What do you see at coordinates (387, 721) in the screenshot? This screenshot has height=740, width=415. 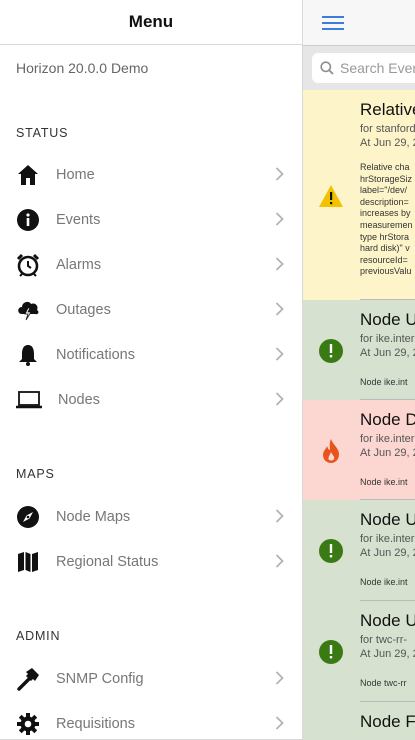 I see `event-title: Node F` at bounding box center [387, 721].